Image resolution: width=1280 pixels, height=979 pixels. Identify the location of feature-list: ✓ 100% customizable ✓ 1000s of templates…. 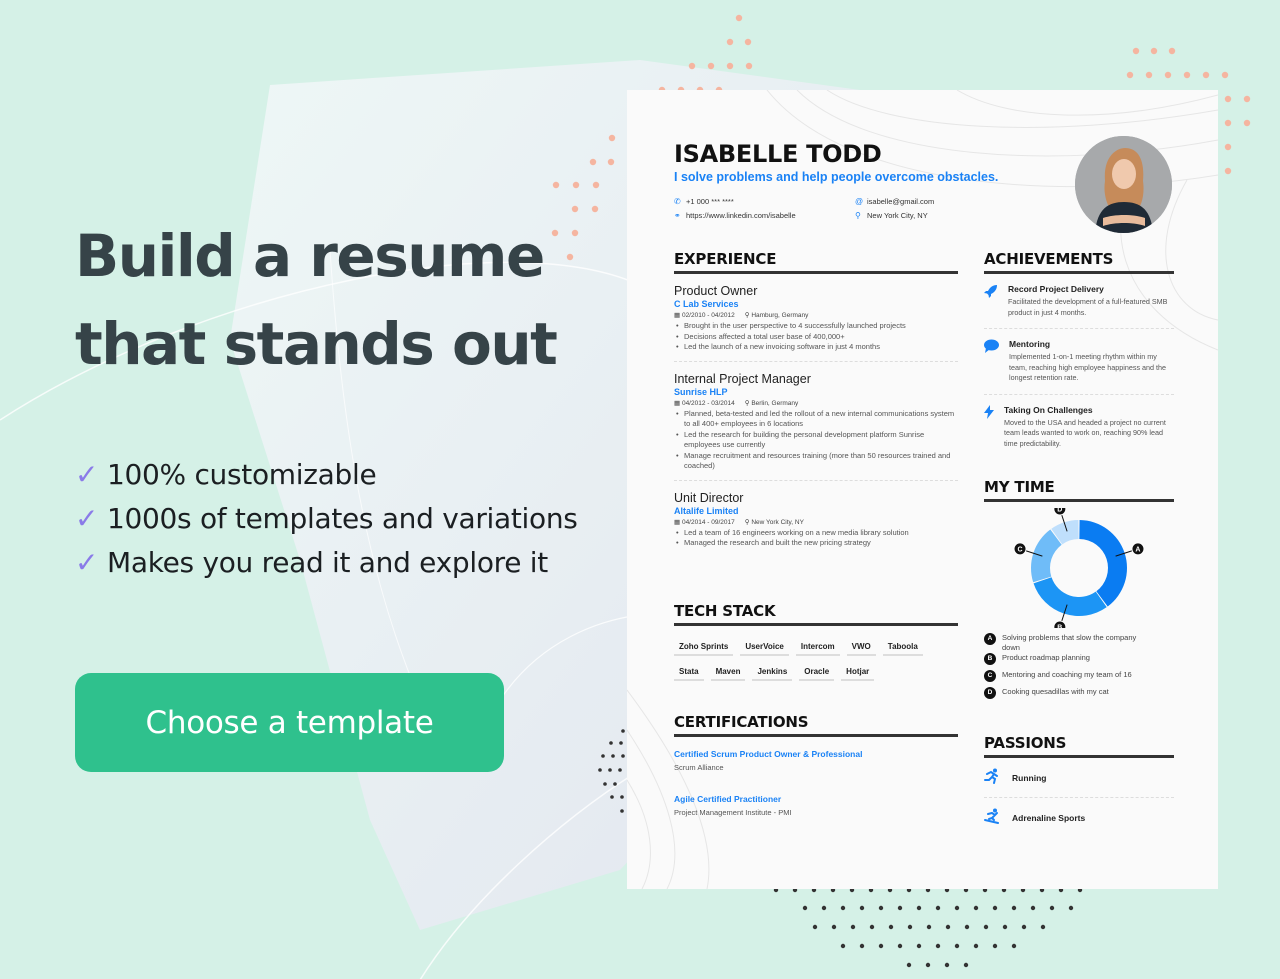
(326, 518).